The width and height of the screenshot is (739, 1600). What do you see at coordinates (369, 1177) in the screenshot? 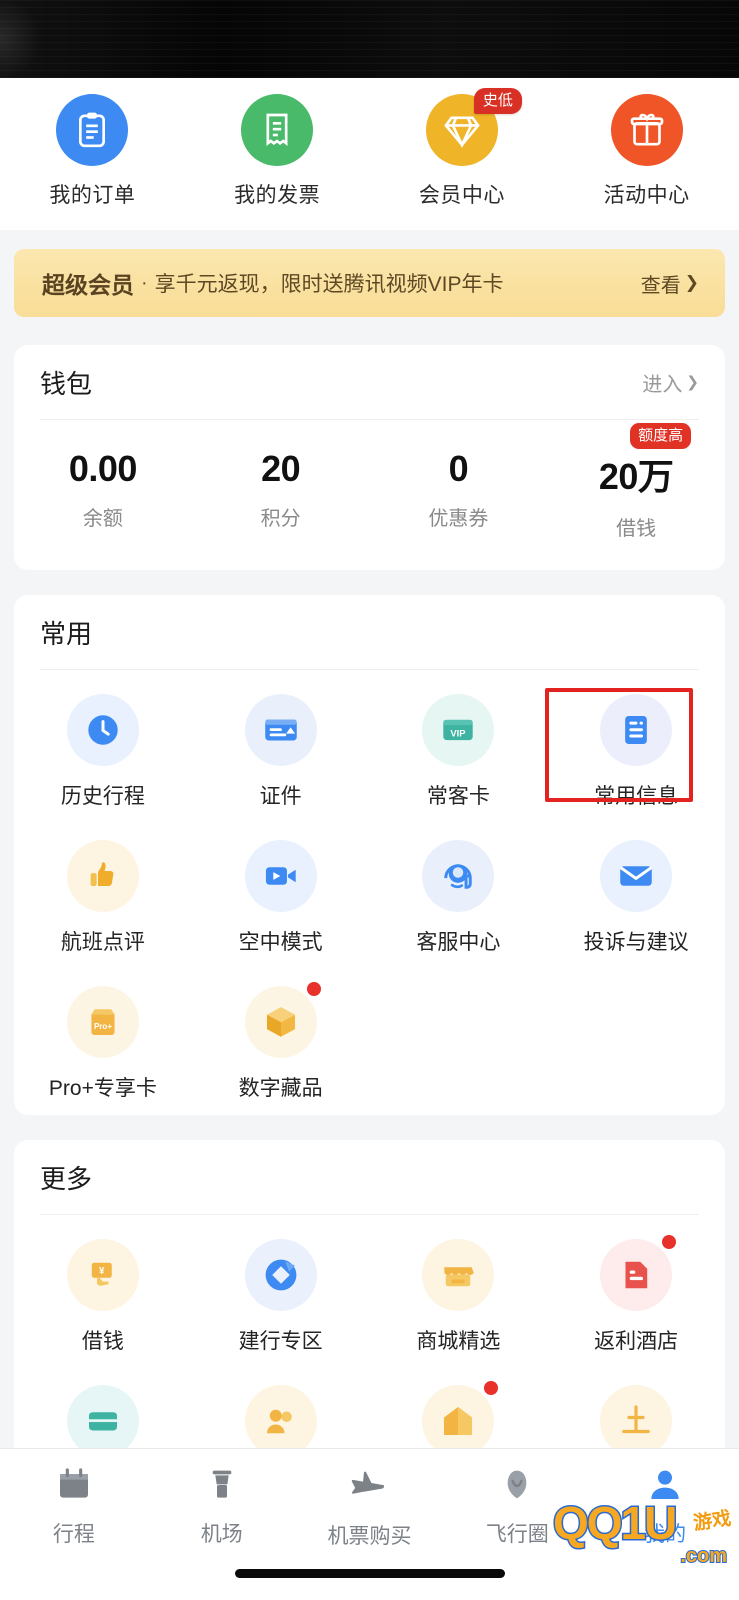
I see `more-header: 更多` at bounding box center [369, 1177].